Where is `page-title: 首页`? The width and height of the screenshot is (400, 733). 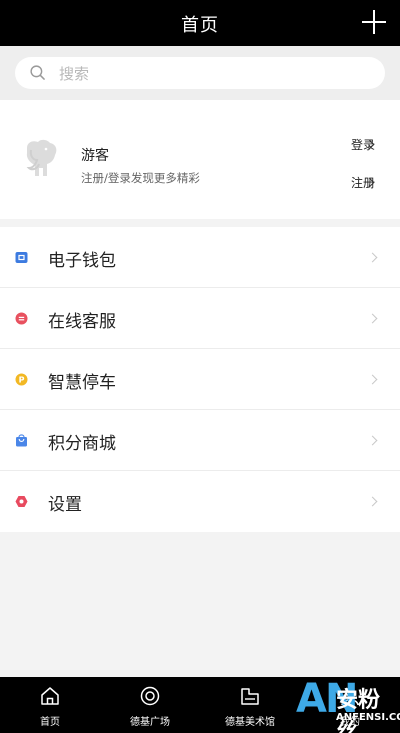 page-title: 首页 is located at coordinates (200, 25).